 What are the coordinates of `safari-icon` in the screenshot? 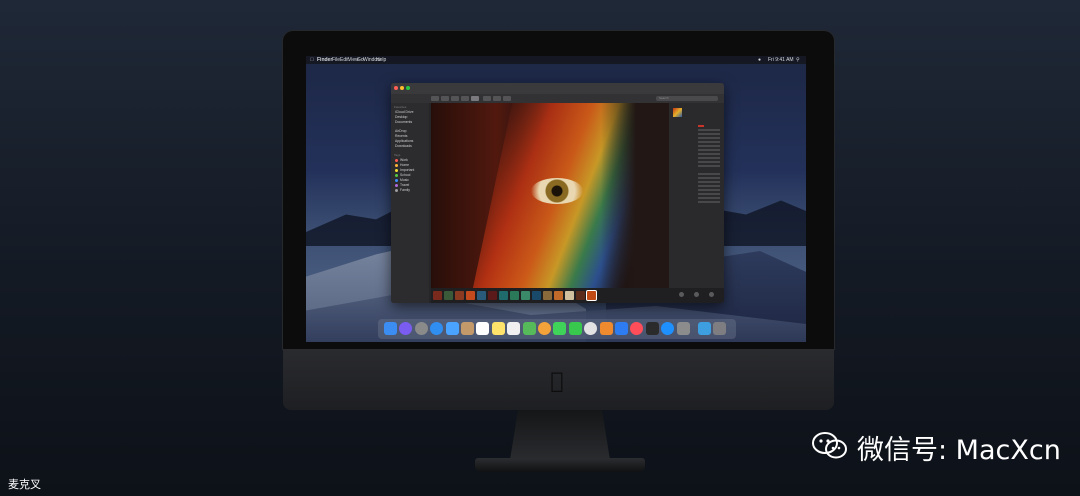 It's located at (437, 328).